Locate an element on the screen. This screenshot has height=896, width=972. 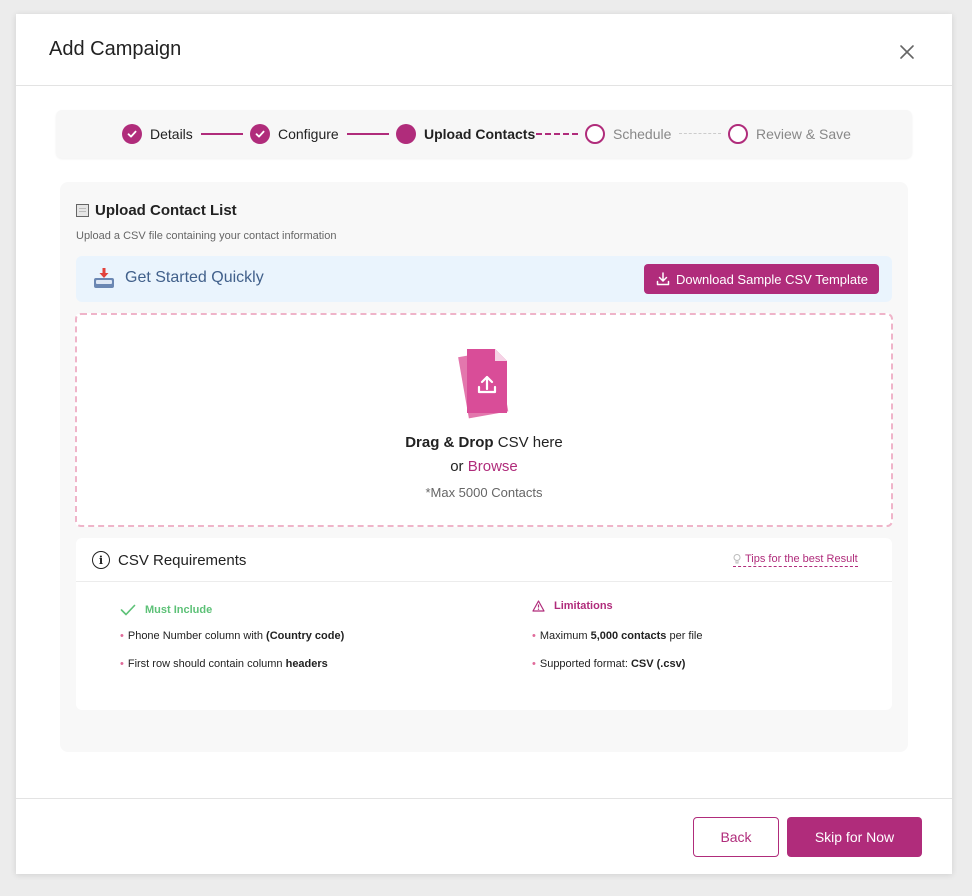
file-upload-icon is located at coordinates (485, 383).